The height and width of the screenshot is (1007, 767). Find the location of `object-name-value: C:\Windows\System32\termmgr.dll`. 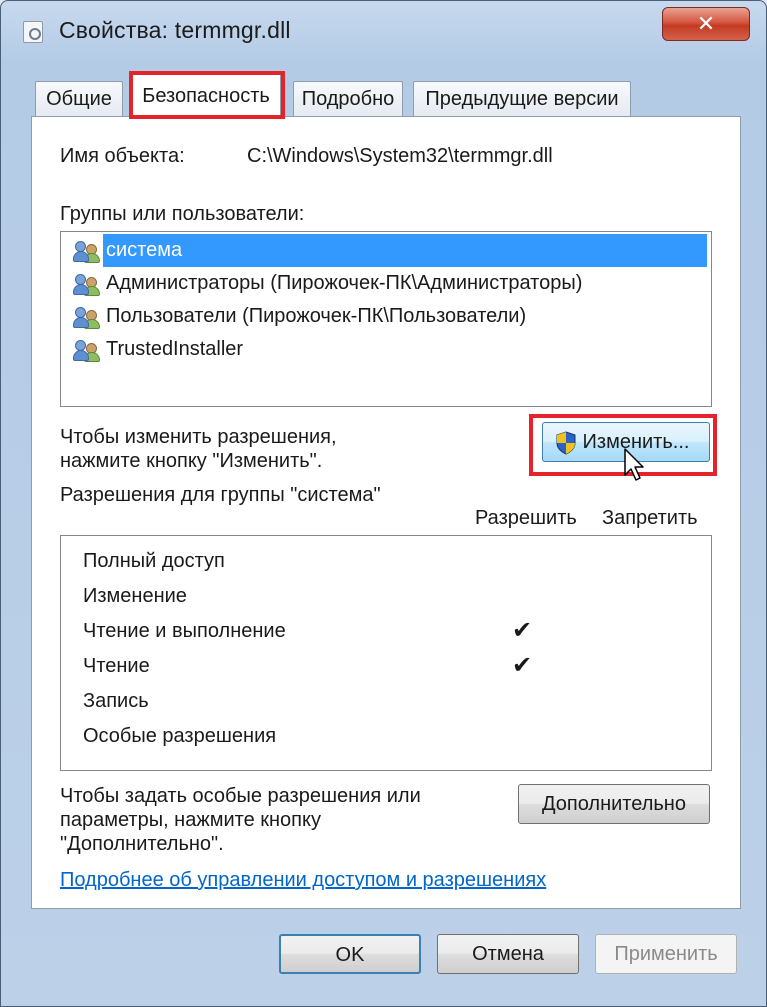

object-name-value: C:\Windows\System32\termmgr.dll is located at coordinates (400, 156).